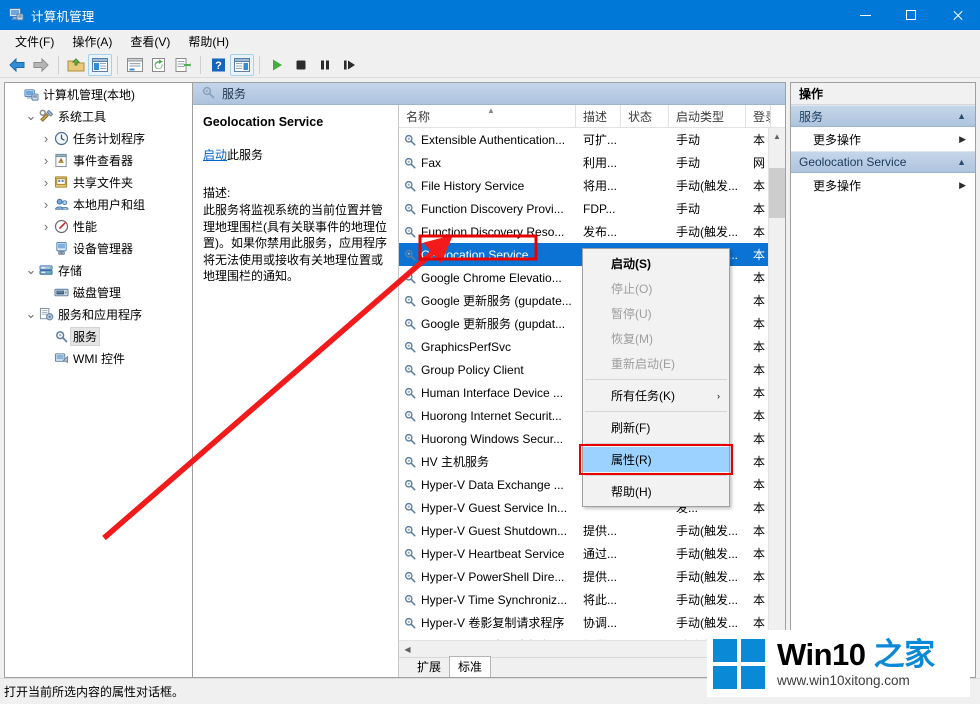  What do you see at coordinates (407, 649) in the screenshot?
I see `scroll-left-icon: ◀` at bounding box center [407, 649].